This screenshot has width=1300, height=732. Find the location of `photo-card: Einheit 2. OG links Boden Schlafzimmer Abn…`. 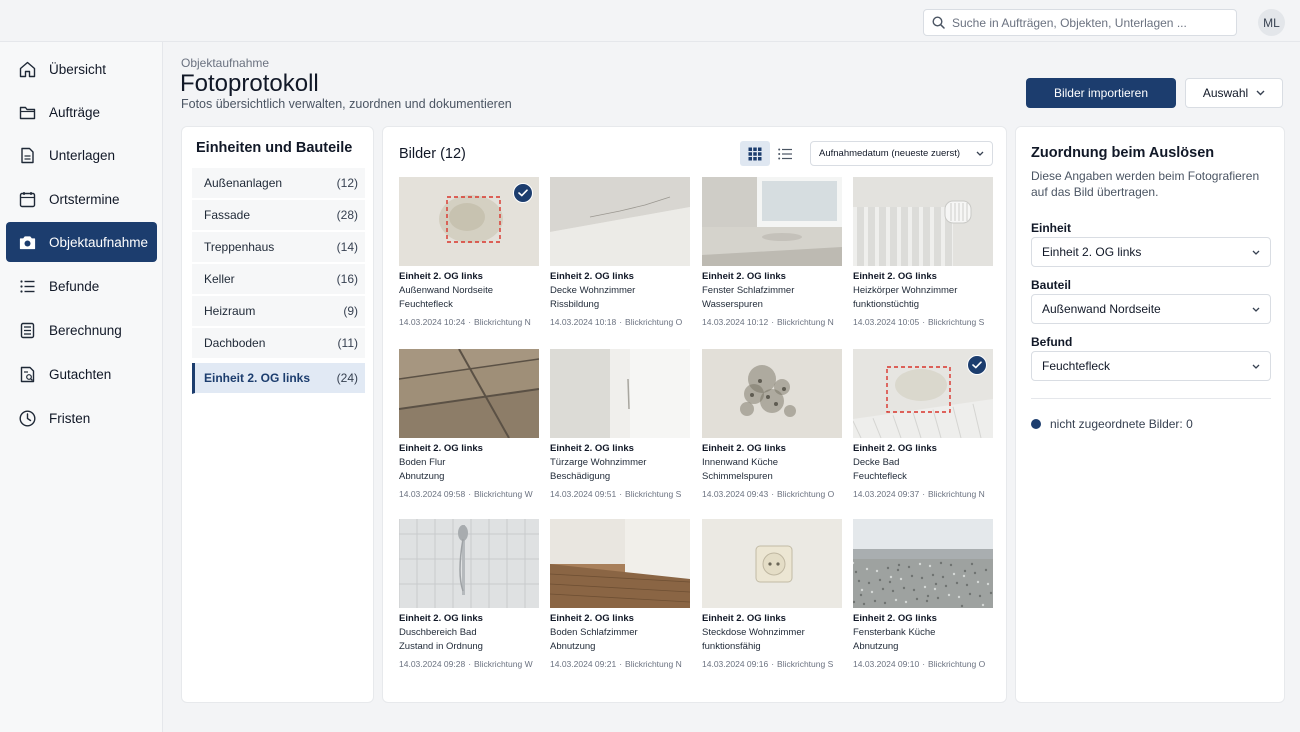

photo-card: Einheit 2. OG links Boden Schlafzimmer Abn… is located at coordinates (620, 600).